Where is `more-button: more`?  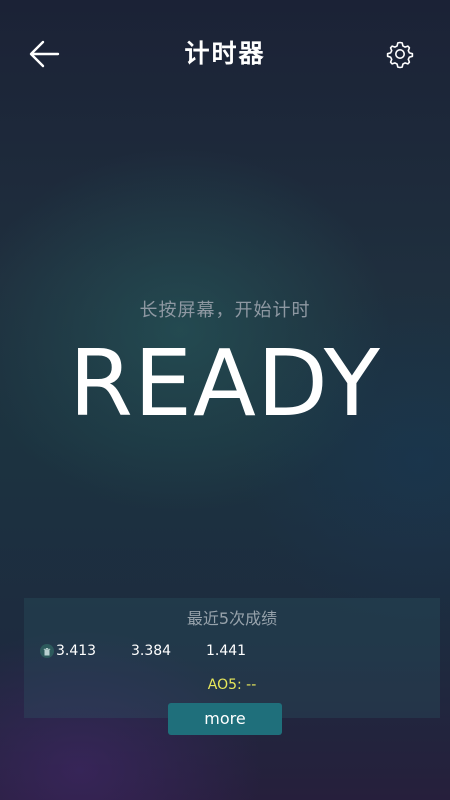
more-button: more is located at coordinates (225, 719).